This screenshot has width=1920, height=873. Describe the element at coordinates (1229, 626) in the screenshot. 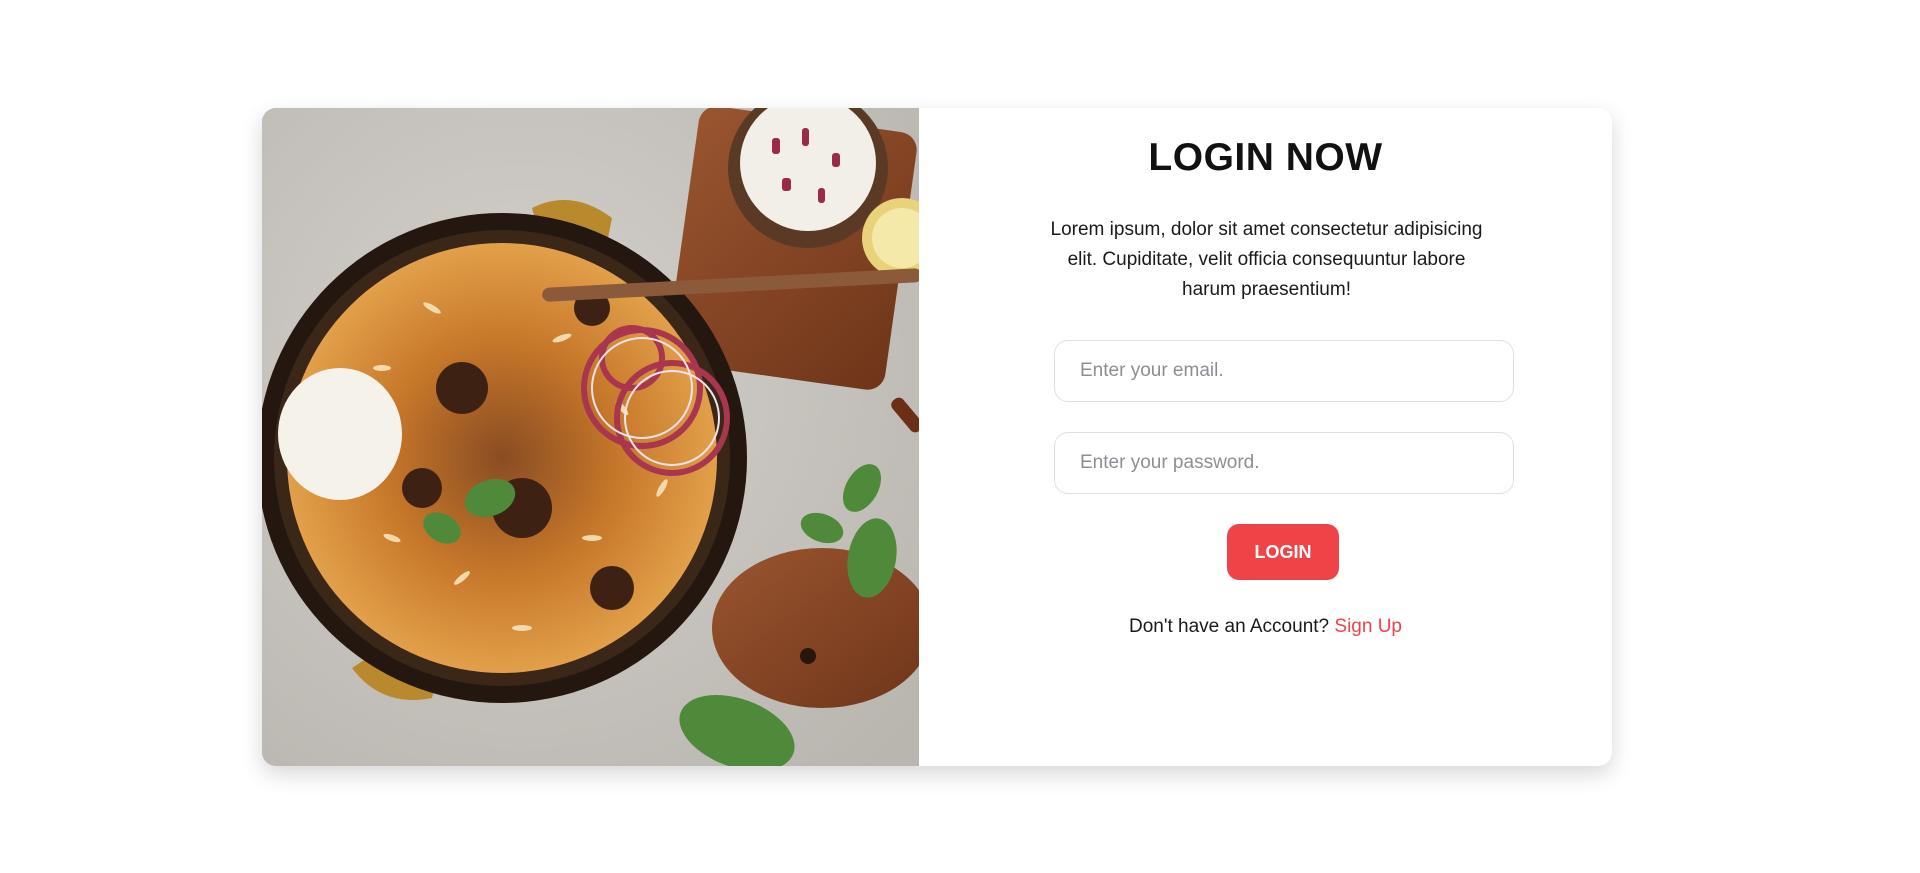

I see `signup-prompt-text: Don't have an Account?` at that location.